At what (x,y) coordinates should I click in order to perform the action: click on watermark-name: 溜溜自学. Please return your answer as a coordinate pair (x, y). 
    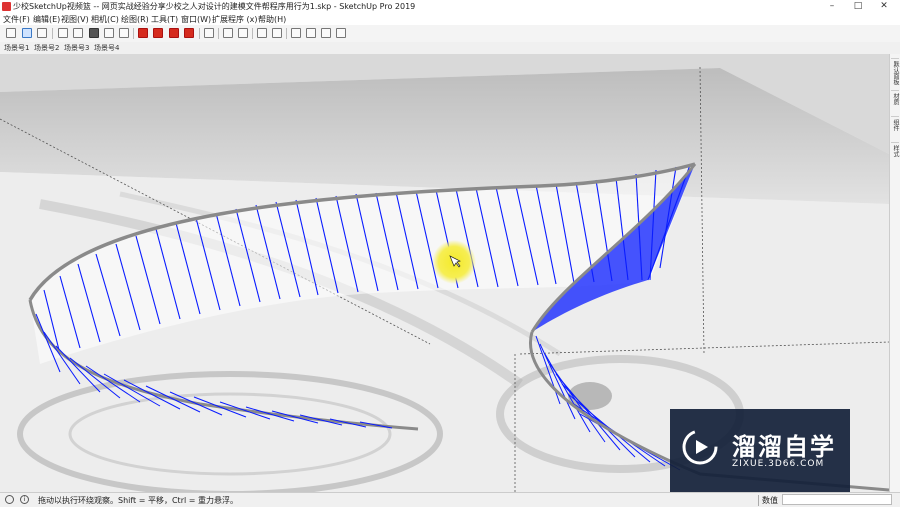
    Looking at the image, I should click on (784, 447).